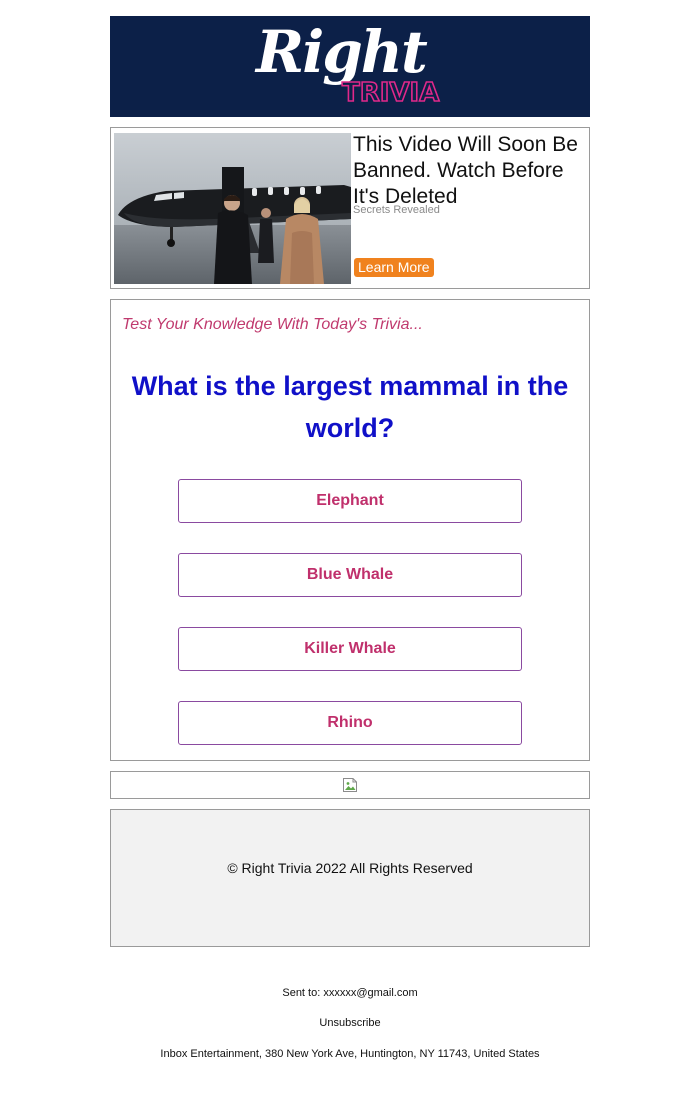 Image resolution: width=700 pixels, height=1100 pixels. I want to click on learn-more-button: Learn More, so click(394, 267).